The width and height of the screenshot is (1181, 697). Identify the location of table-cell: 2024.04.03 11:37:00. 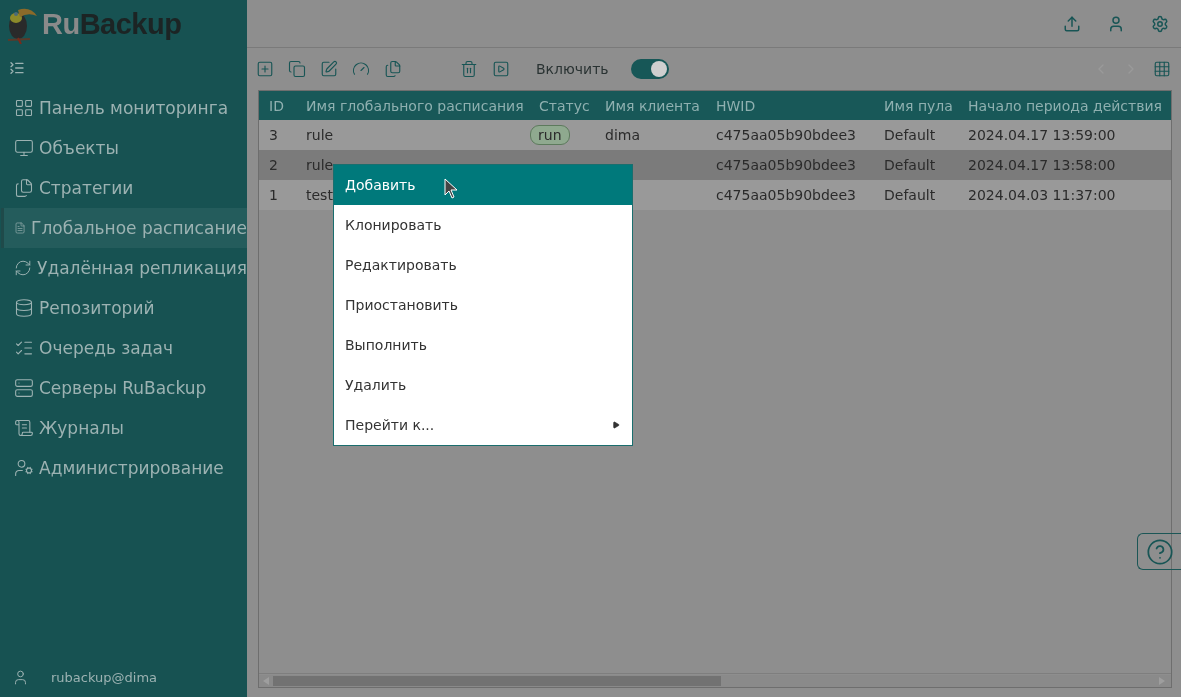
(1042, 195).